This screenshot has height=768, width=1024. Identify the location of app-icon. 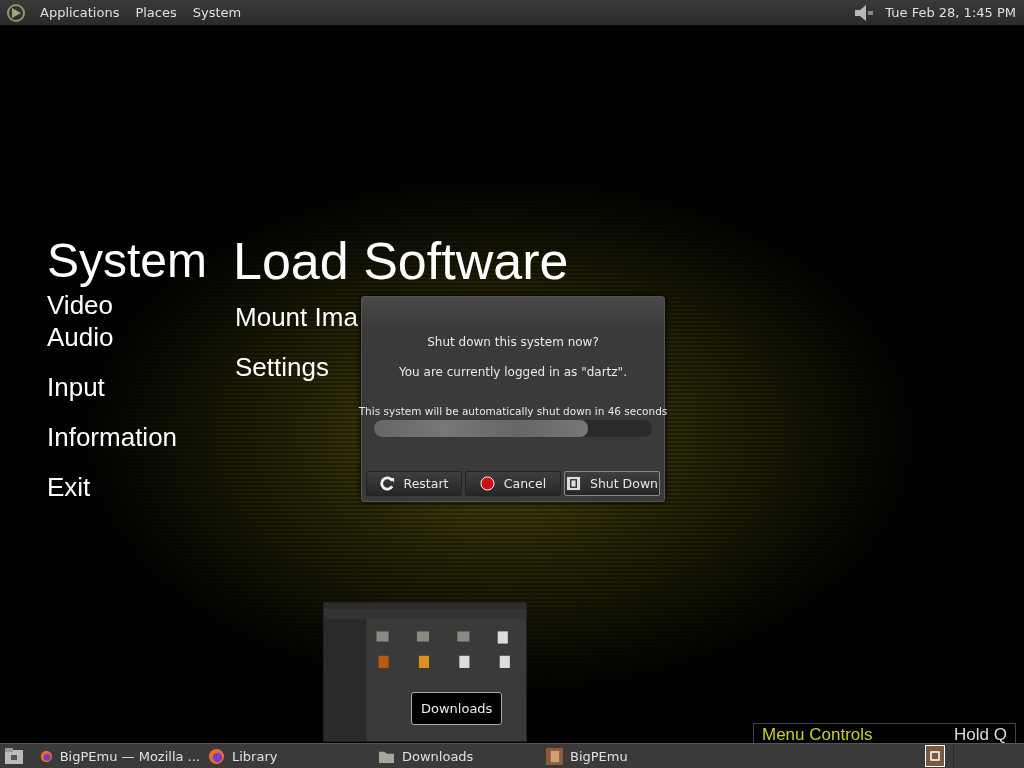
(554, 756).